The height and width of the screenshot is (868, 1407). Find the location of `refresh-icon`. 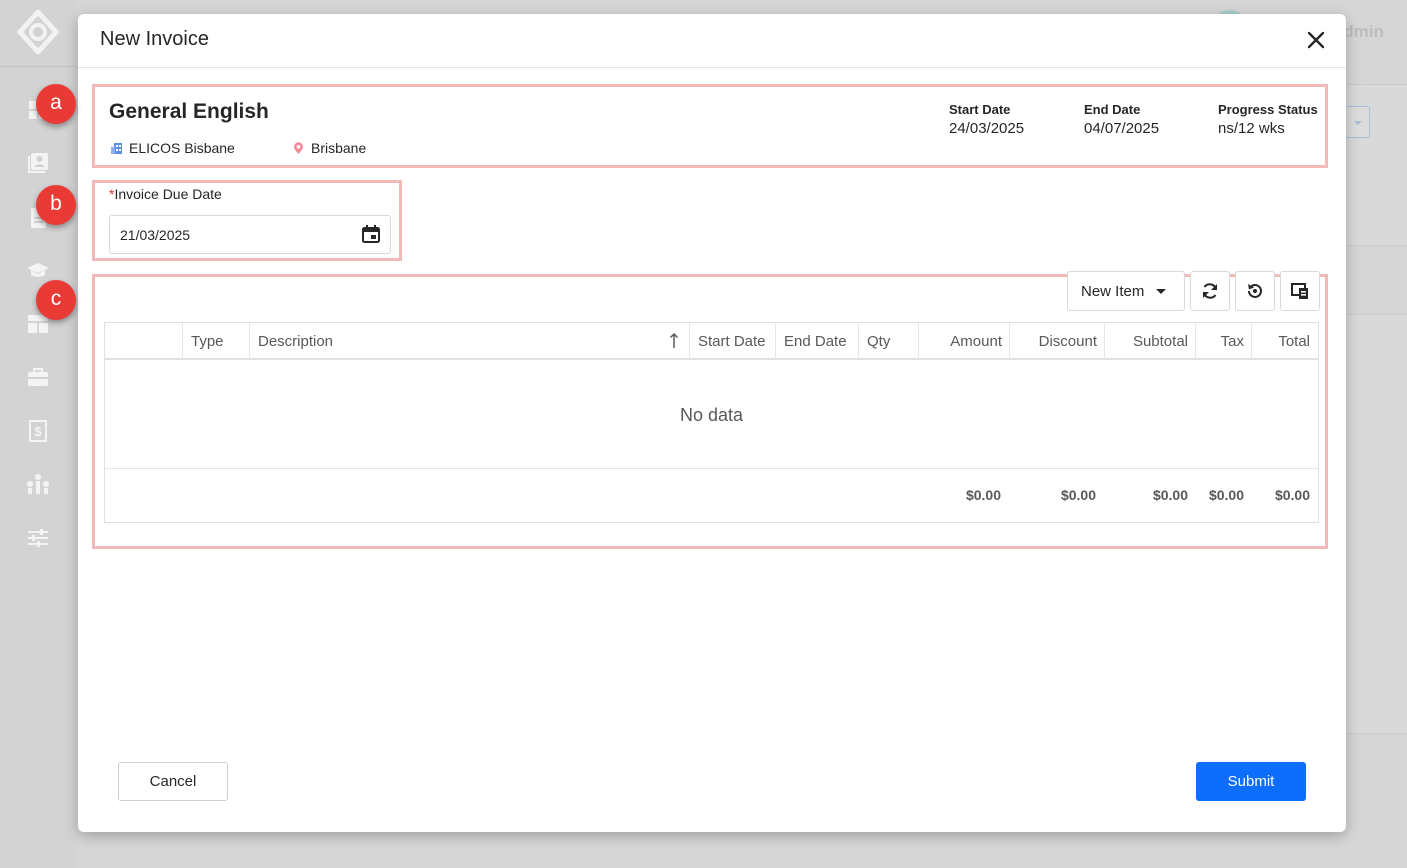

refresh-icon is located at coordinates (1210, 291).